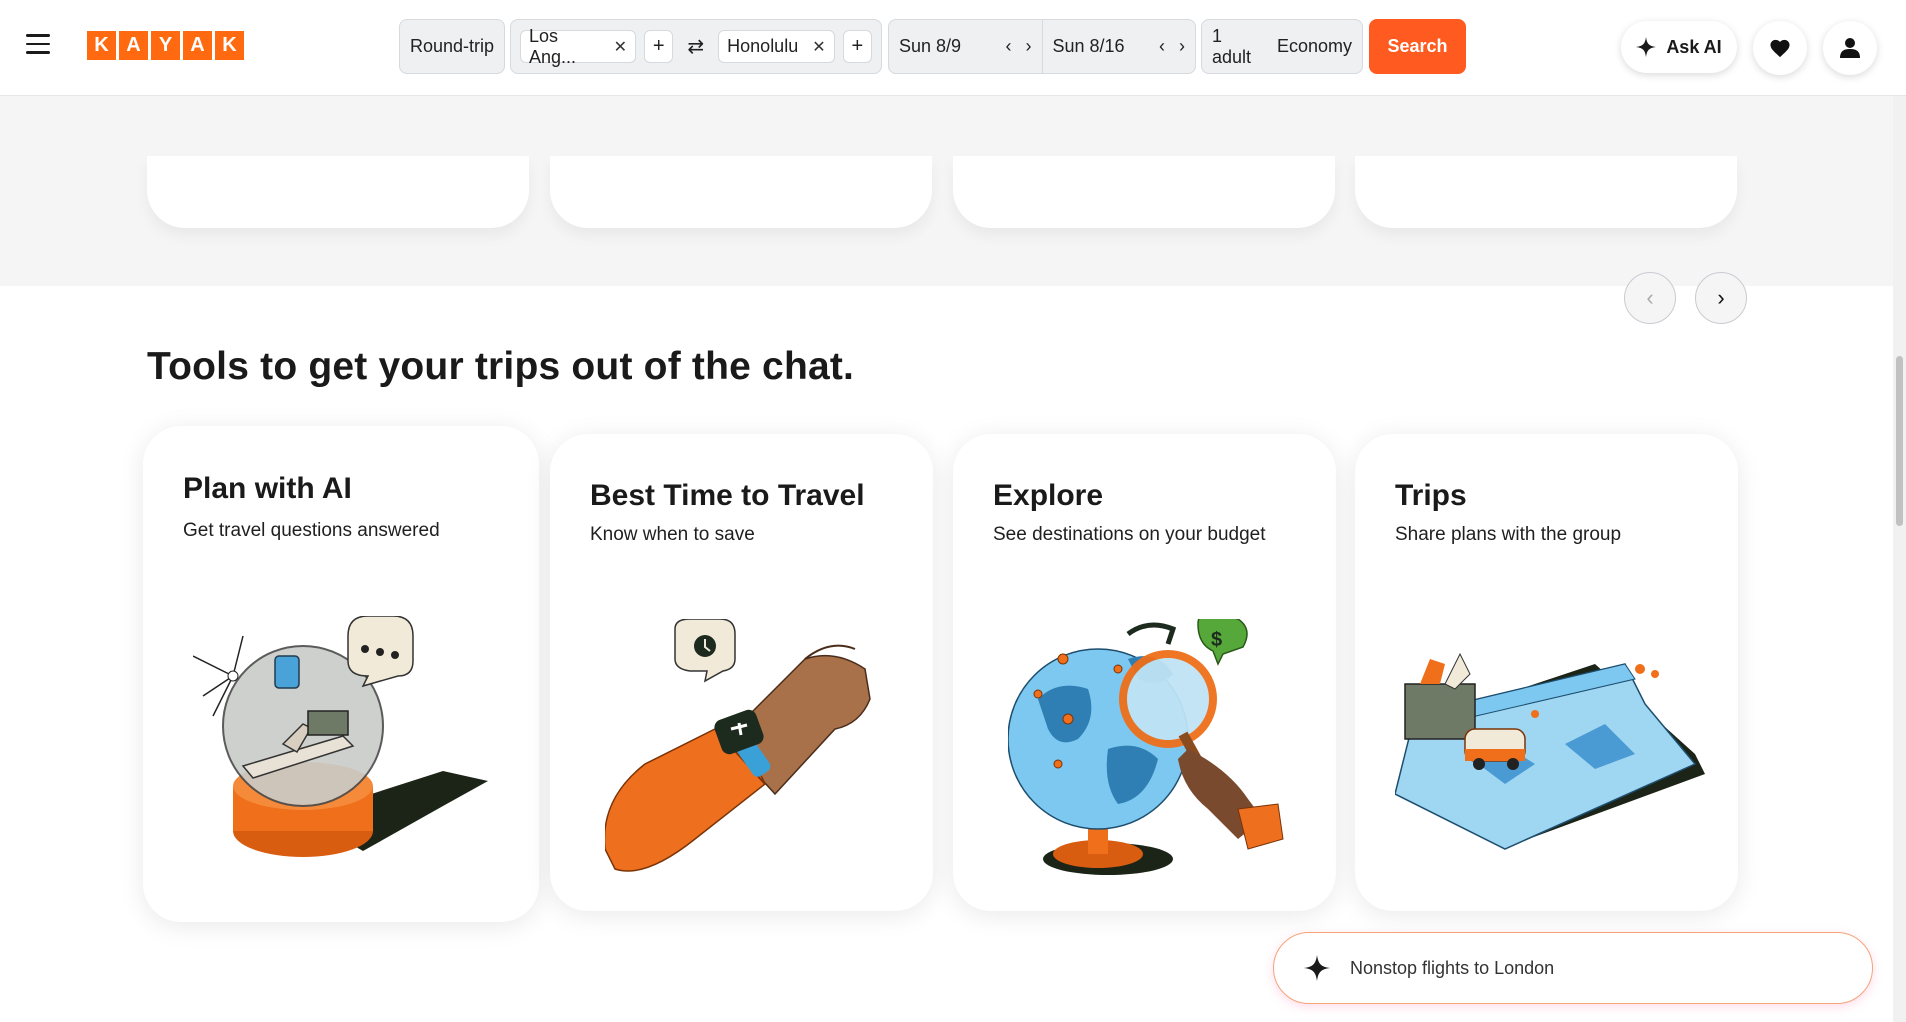 The height and width of the screenshot is (1022, 1906). I want to click on user-icon, so click(1850, 48).